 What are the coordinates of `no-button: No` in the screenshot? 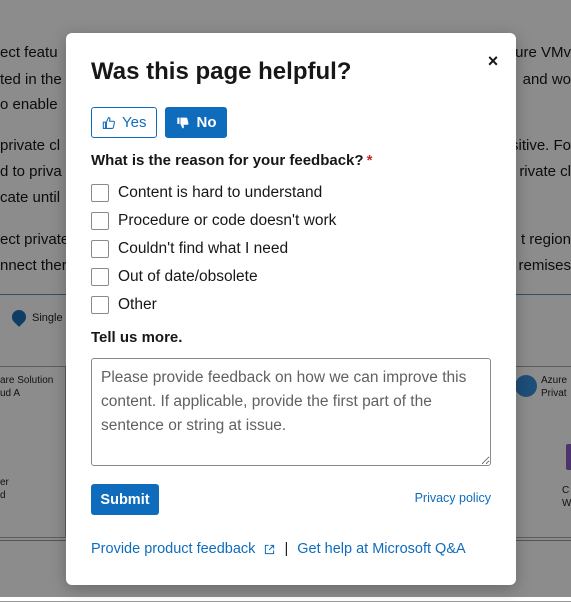 It's located at (196, 122).